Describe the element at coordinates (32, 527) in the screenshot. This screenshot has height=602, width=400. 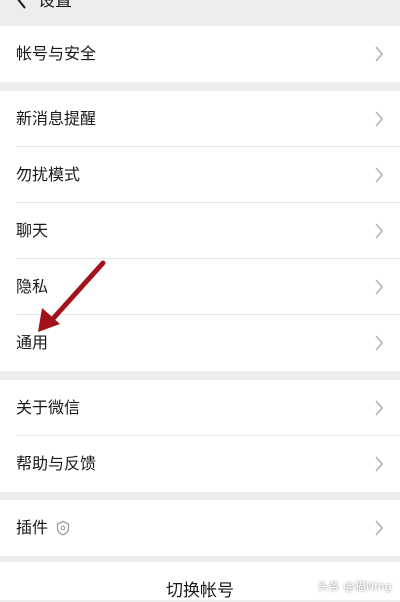
I see `settings-item-label: 插件` at that location.